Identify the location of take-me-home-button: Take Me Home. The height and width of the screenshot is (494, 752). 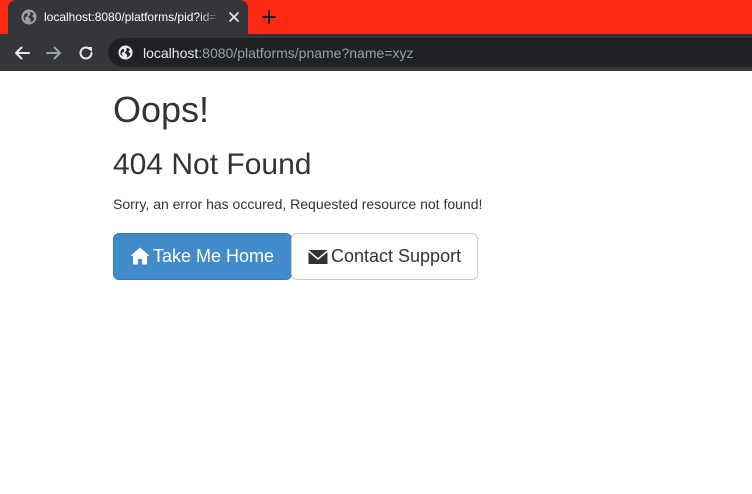
(202, 256).